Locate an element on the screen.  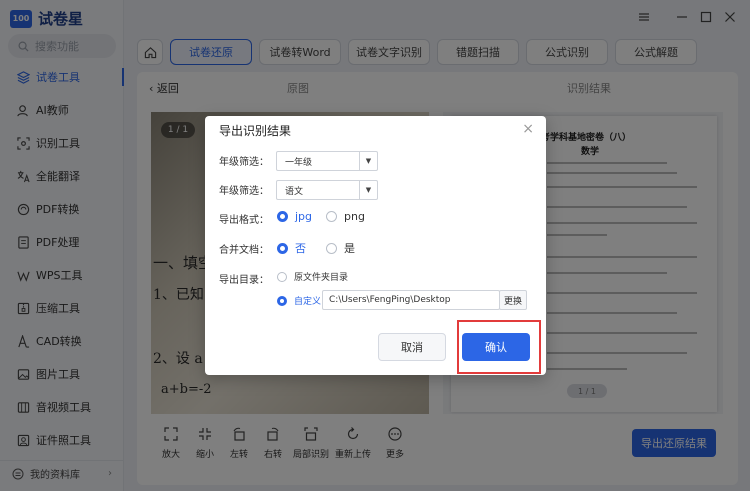
dir-source-label: 原文件夹目录 is located at coordinates (321, 278).